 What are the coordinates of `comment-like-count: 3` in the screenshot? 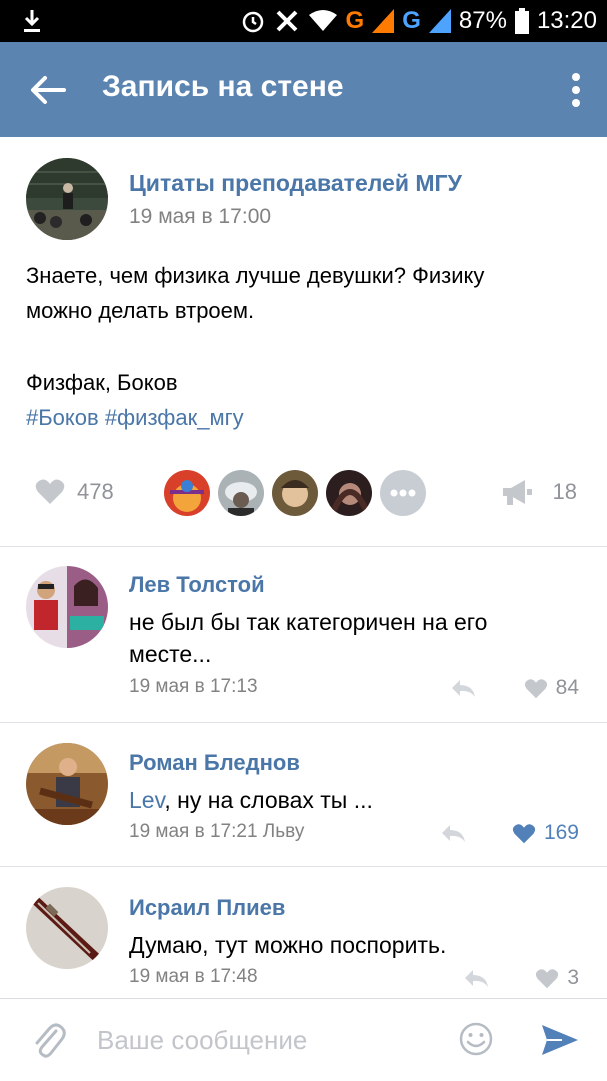 It's located at (573, 977).